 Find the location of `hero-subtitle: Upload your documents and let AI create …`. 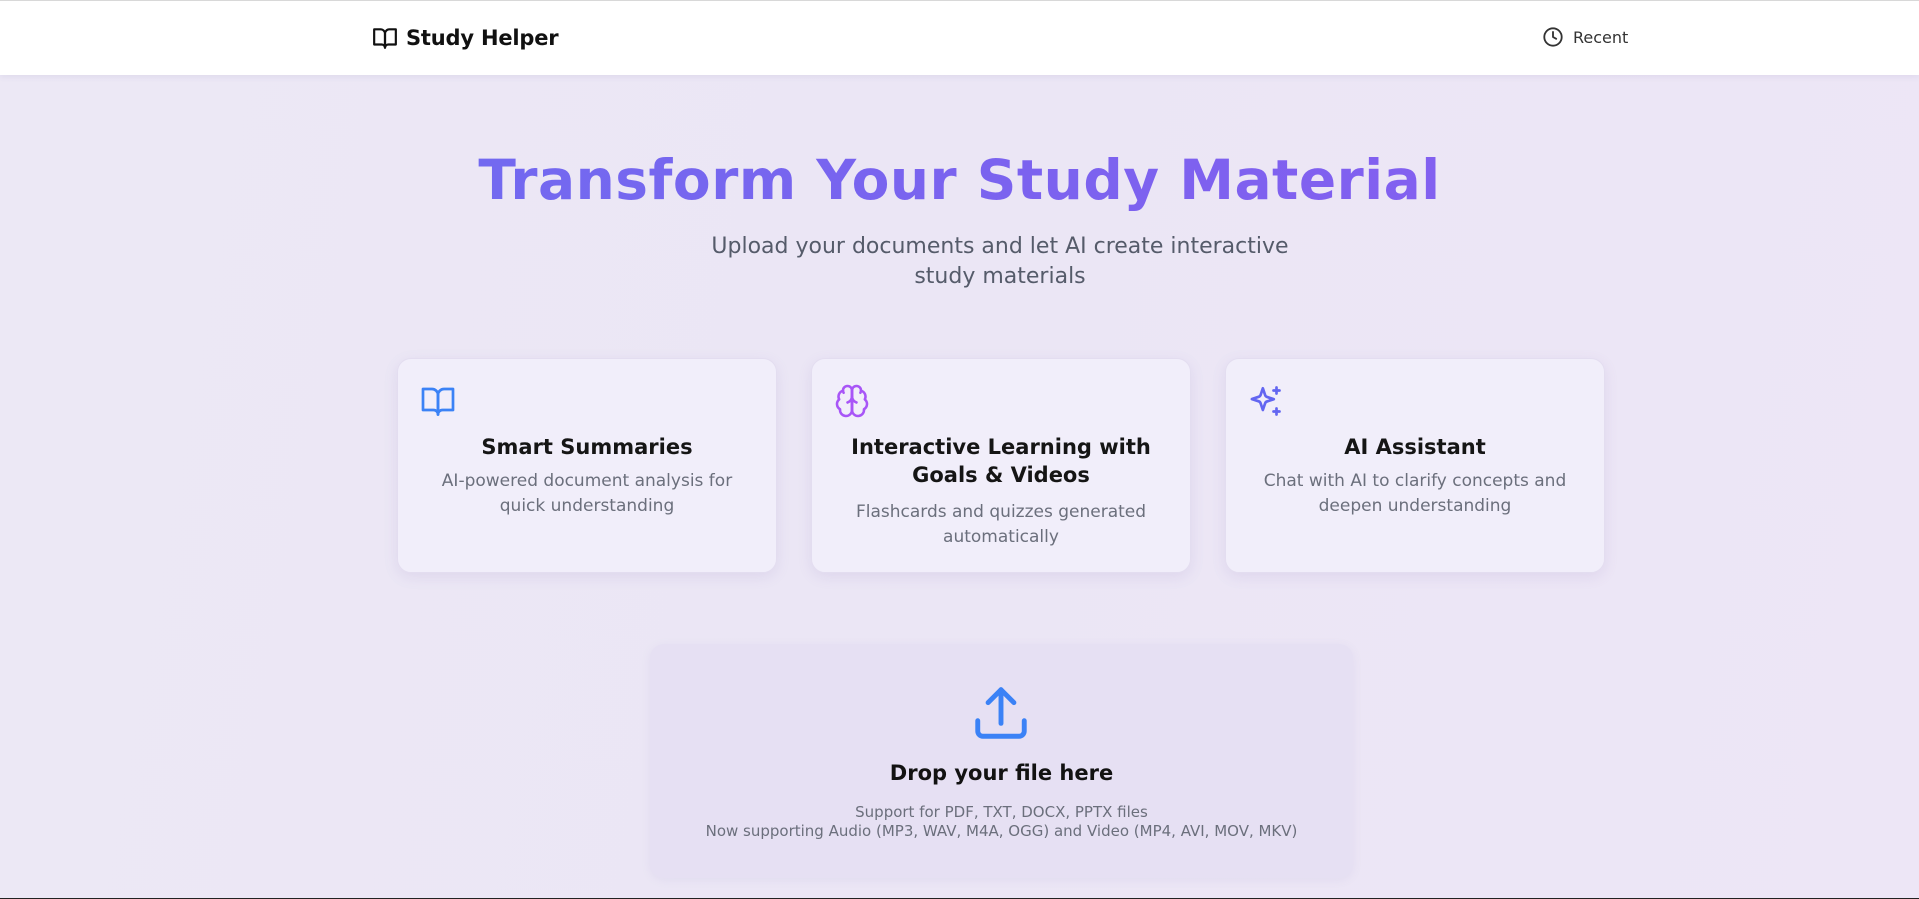

hero-subtitle: Upload your documents and let AI create … is located at coordinates (1000, 261).